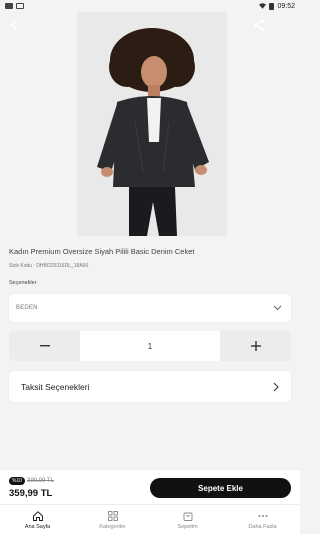  I want to click on old-price: 399,99 TL, so click(40, 481).